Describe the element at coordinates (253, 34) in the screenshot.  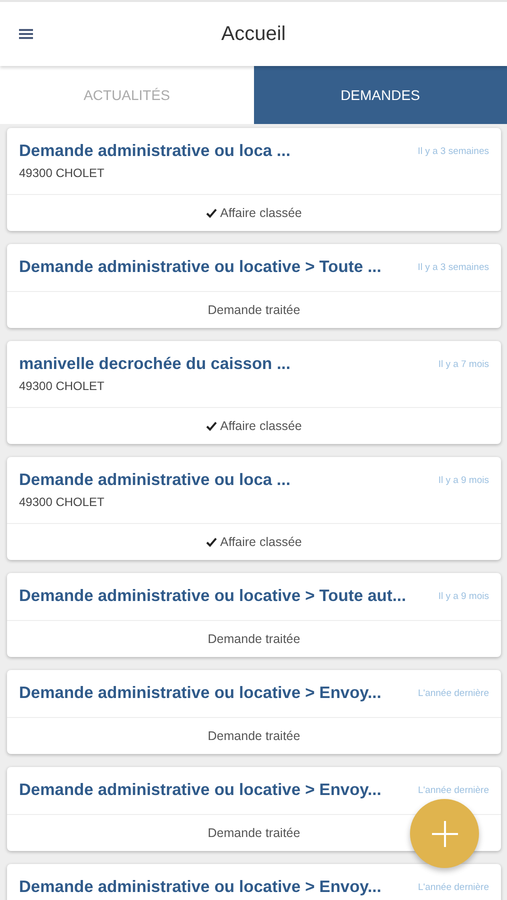
I see `page-title: Accueil` at that location.